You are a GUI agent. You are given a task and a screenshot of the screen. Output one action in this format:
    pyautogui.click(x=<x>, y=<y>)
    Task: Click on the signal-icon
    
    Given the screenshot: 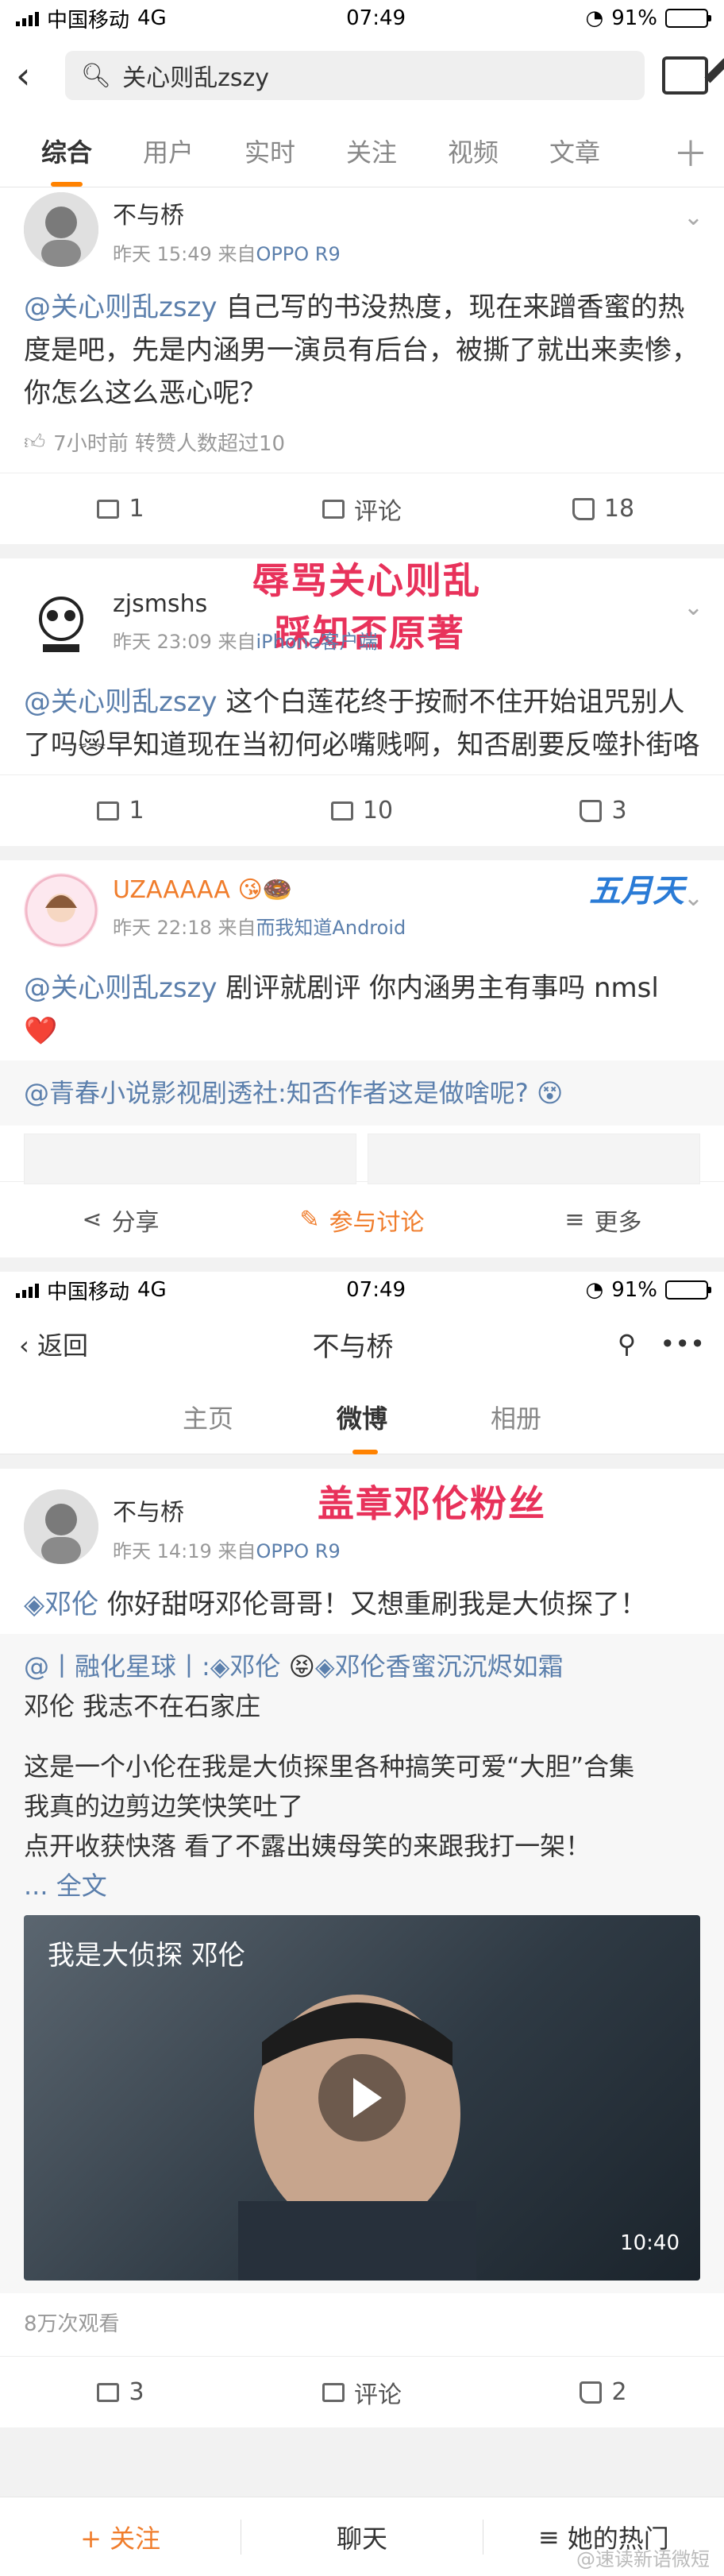 What is the action you would take?
    pyautogui.click(x=27, y=1290)
    